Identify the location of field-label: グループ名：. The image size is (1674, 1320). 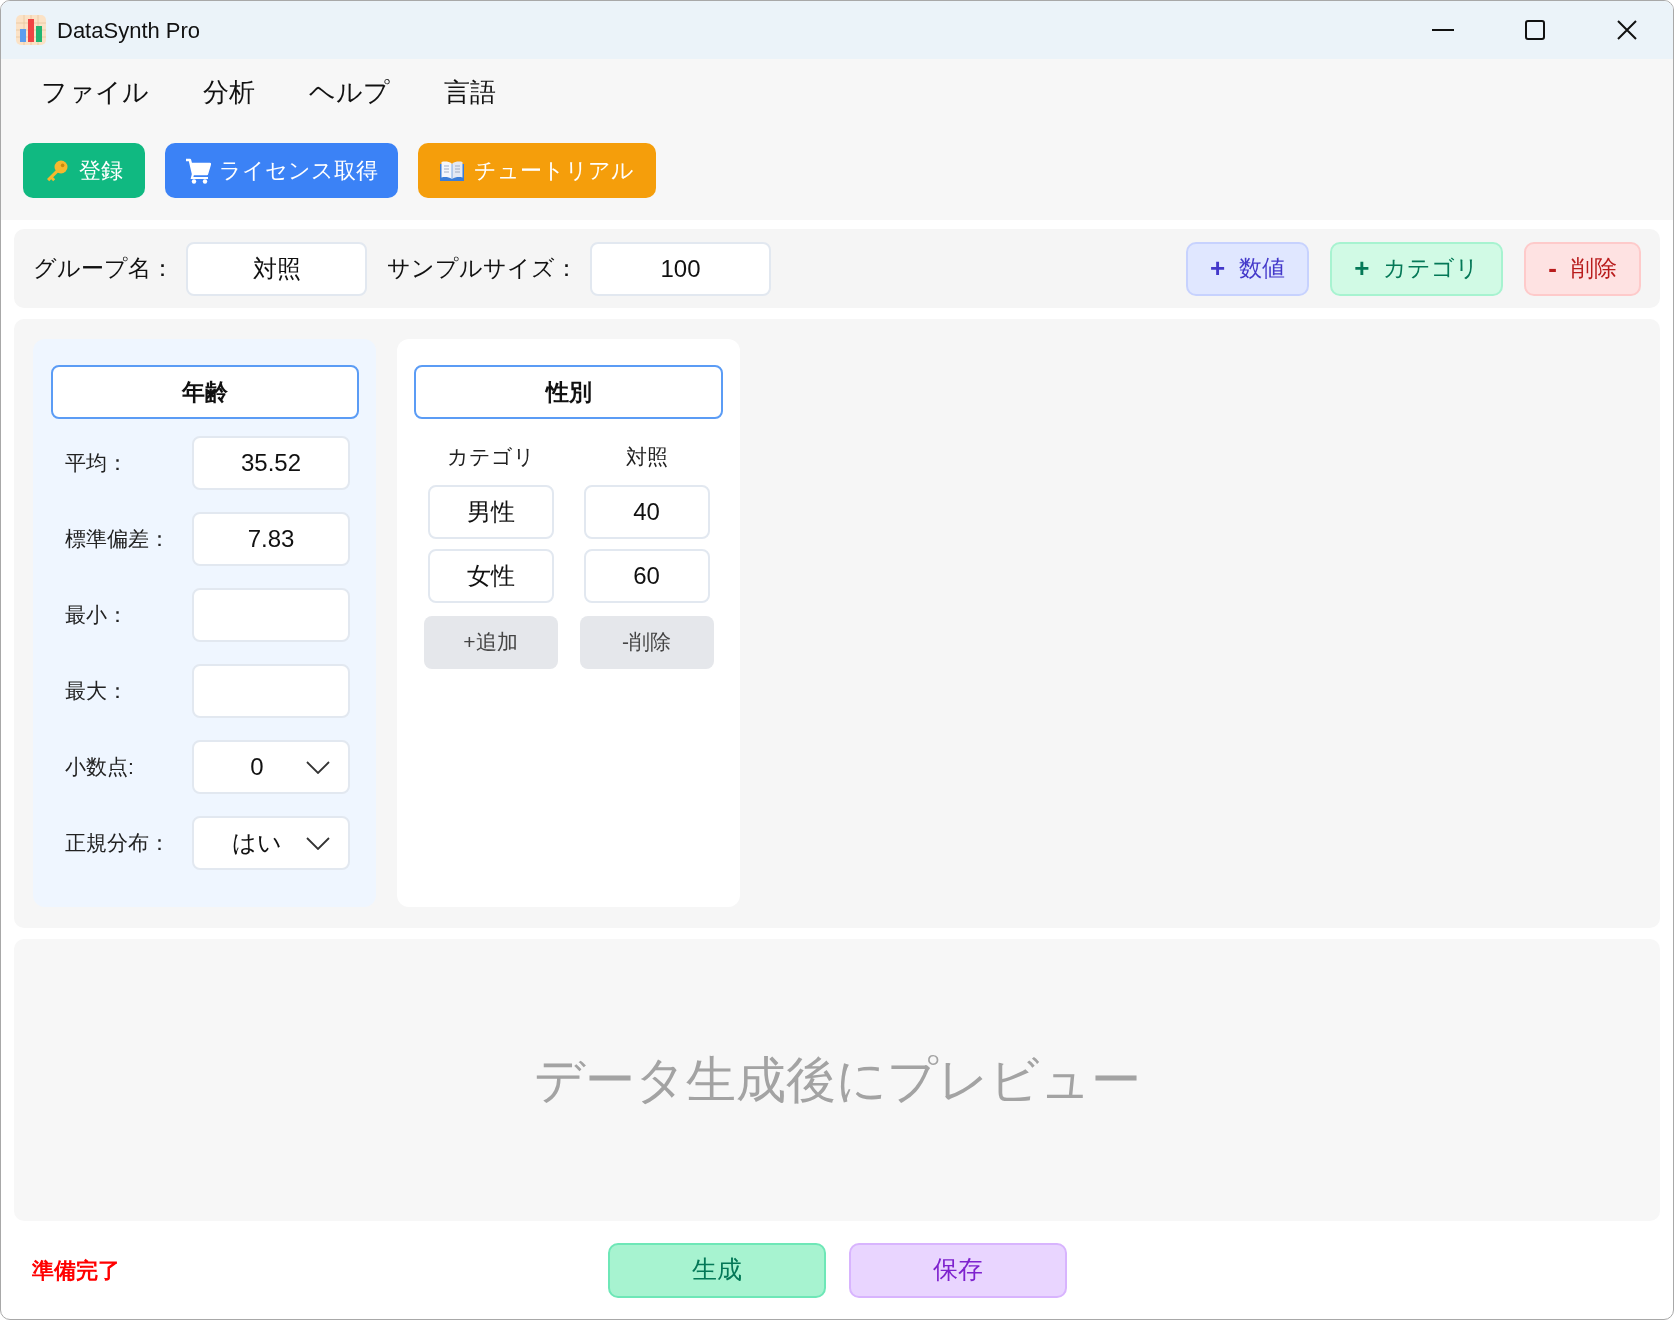
(103, 269).